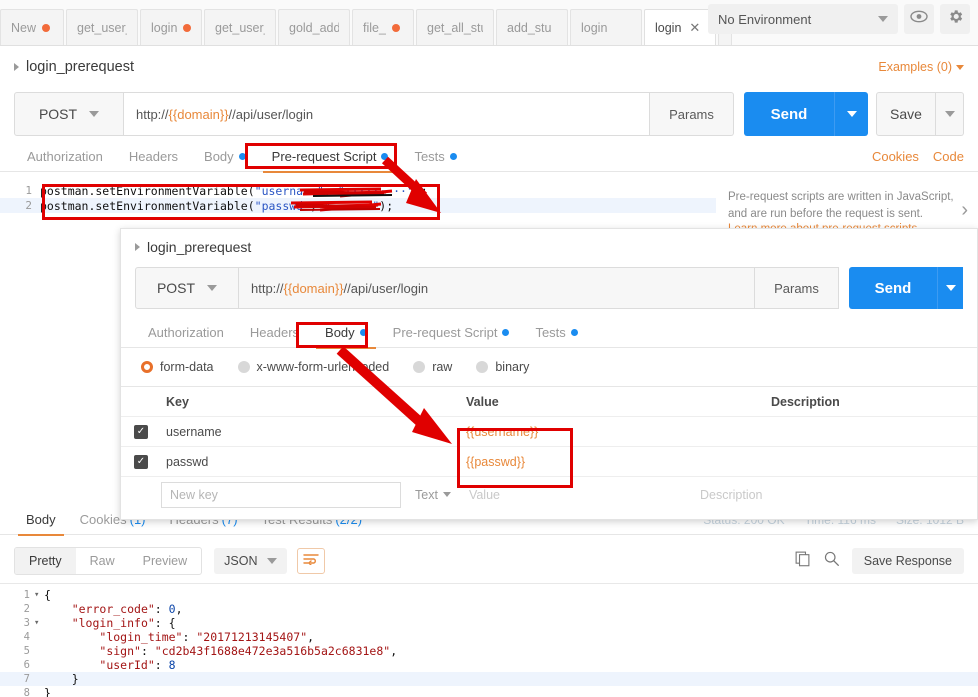 The height and width of the screenshot is (697, 978). Describe the element at coordinates (455, 27) in the screenshot. I see `request-tab-get-all-stu: get_all_stu` at that location.